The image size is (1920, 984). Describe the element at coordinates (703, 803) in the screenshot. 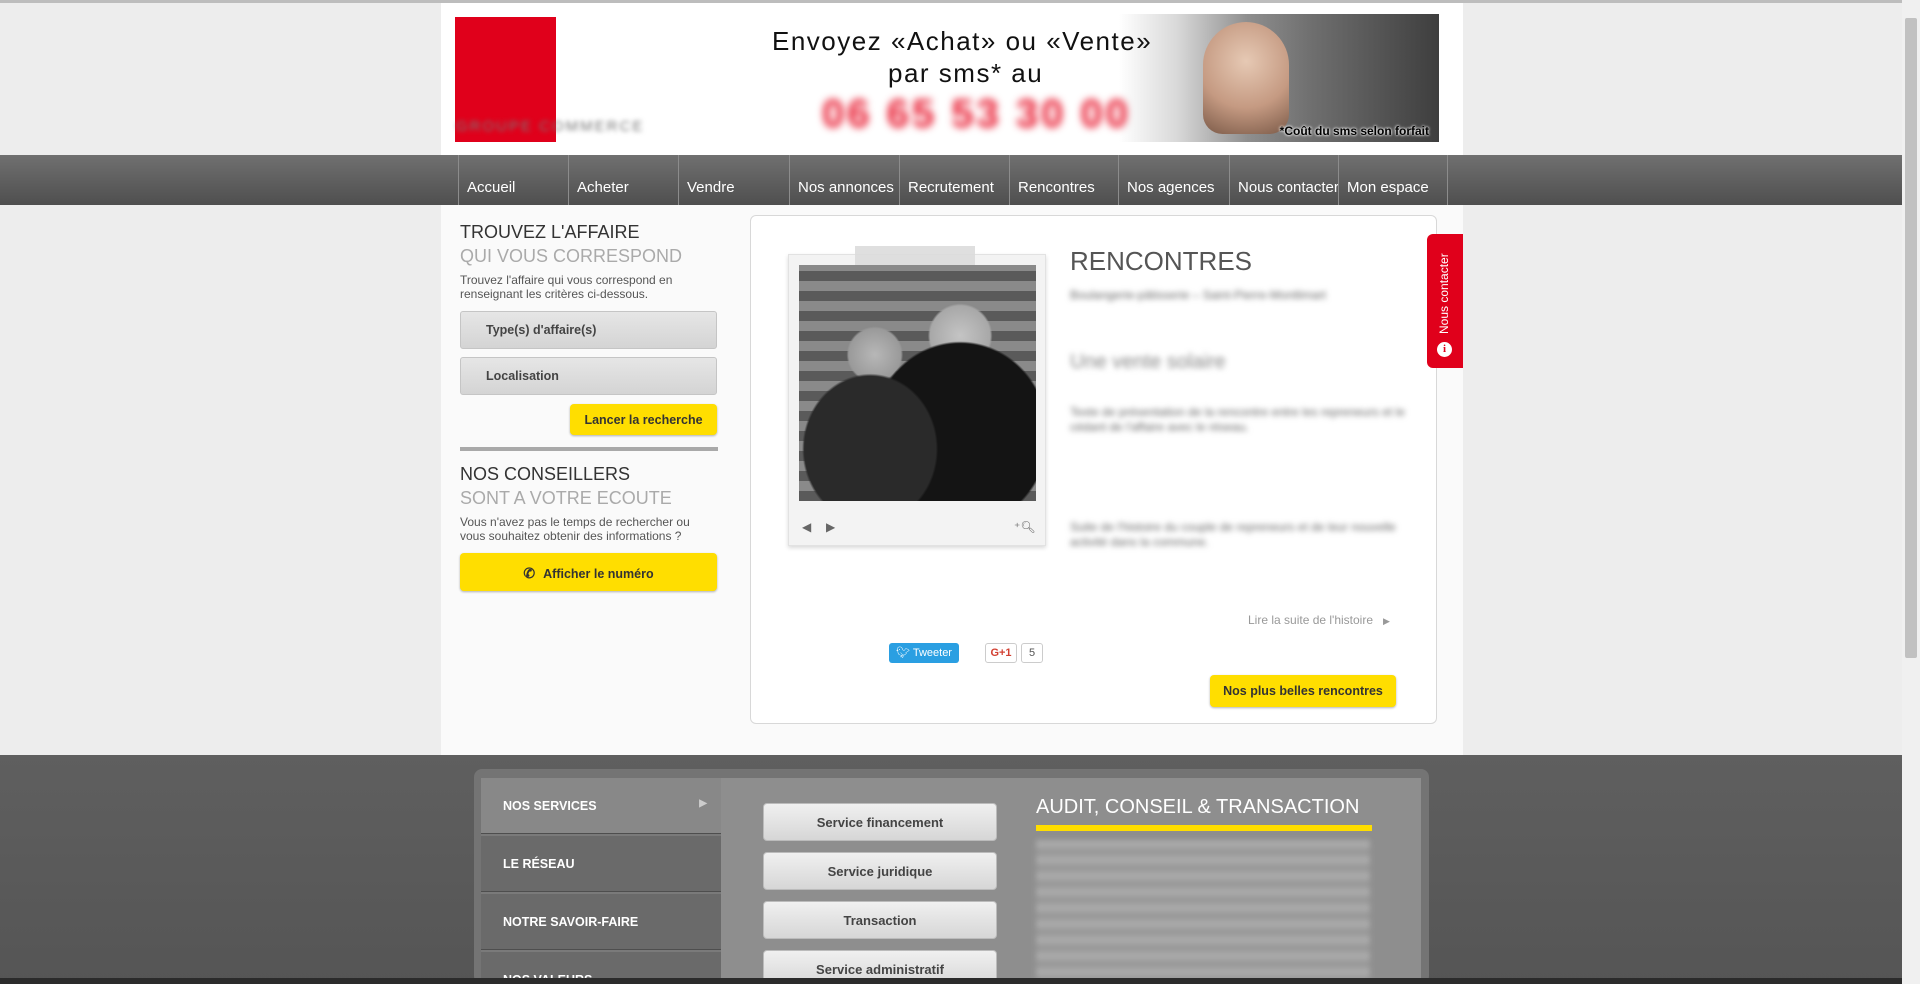

I see `chevron-right-icon: ▶` at that location.